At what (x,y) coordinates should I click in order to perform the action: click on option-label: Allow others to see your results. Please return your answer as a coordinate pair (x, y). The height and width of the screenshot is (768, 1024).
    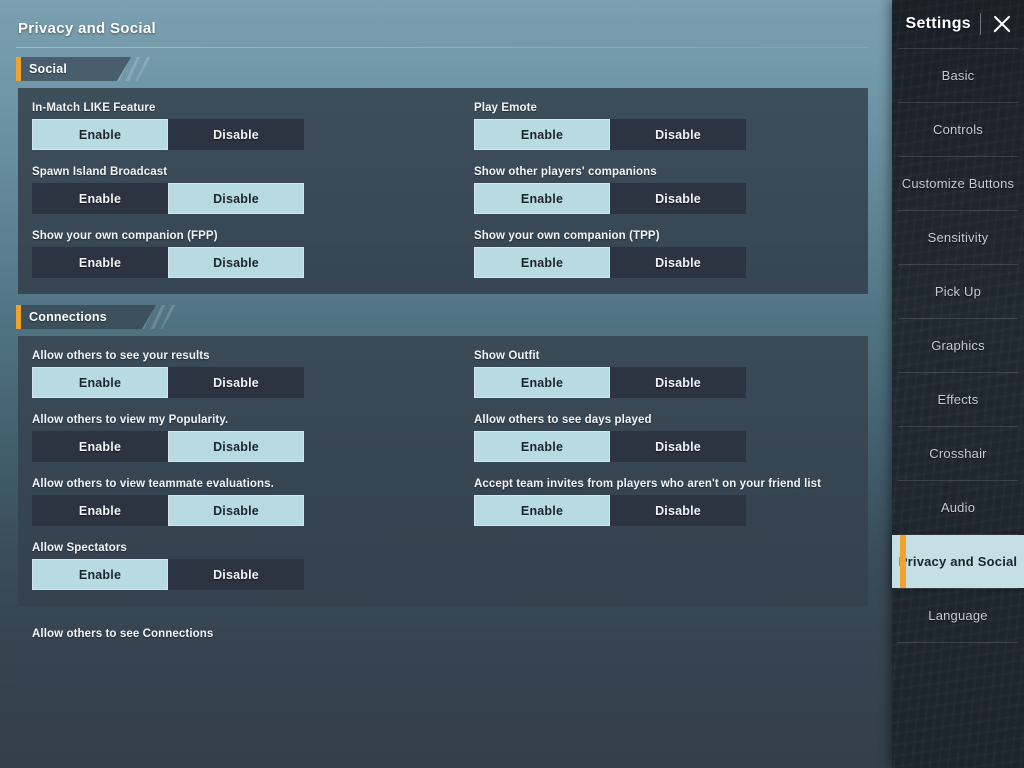
    Looking at the image, I should click on (121, 356).